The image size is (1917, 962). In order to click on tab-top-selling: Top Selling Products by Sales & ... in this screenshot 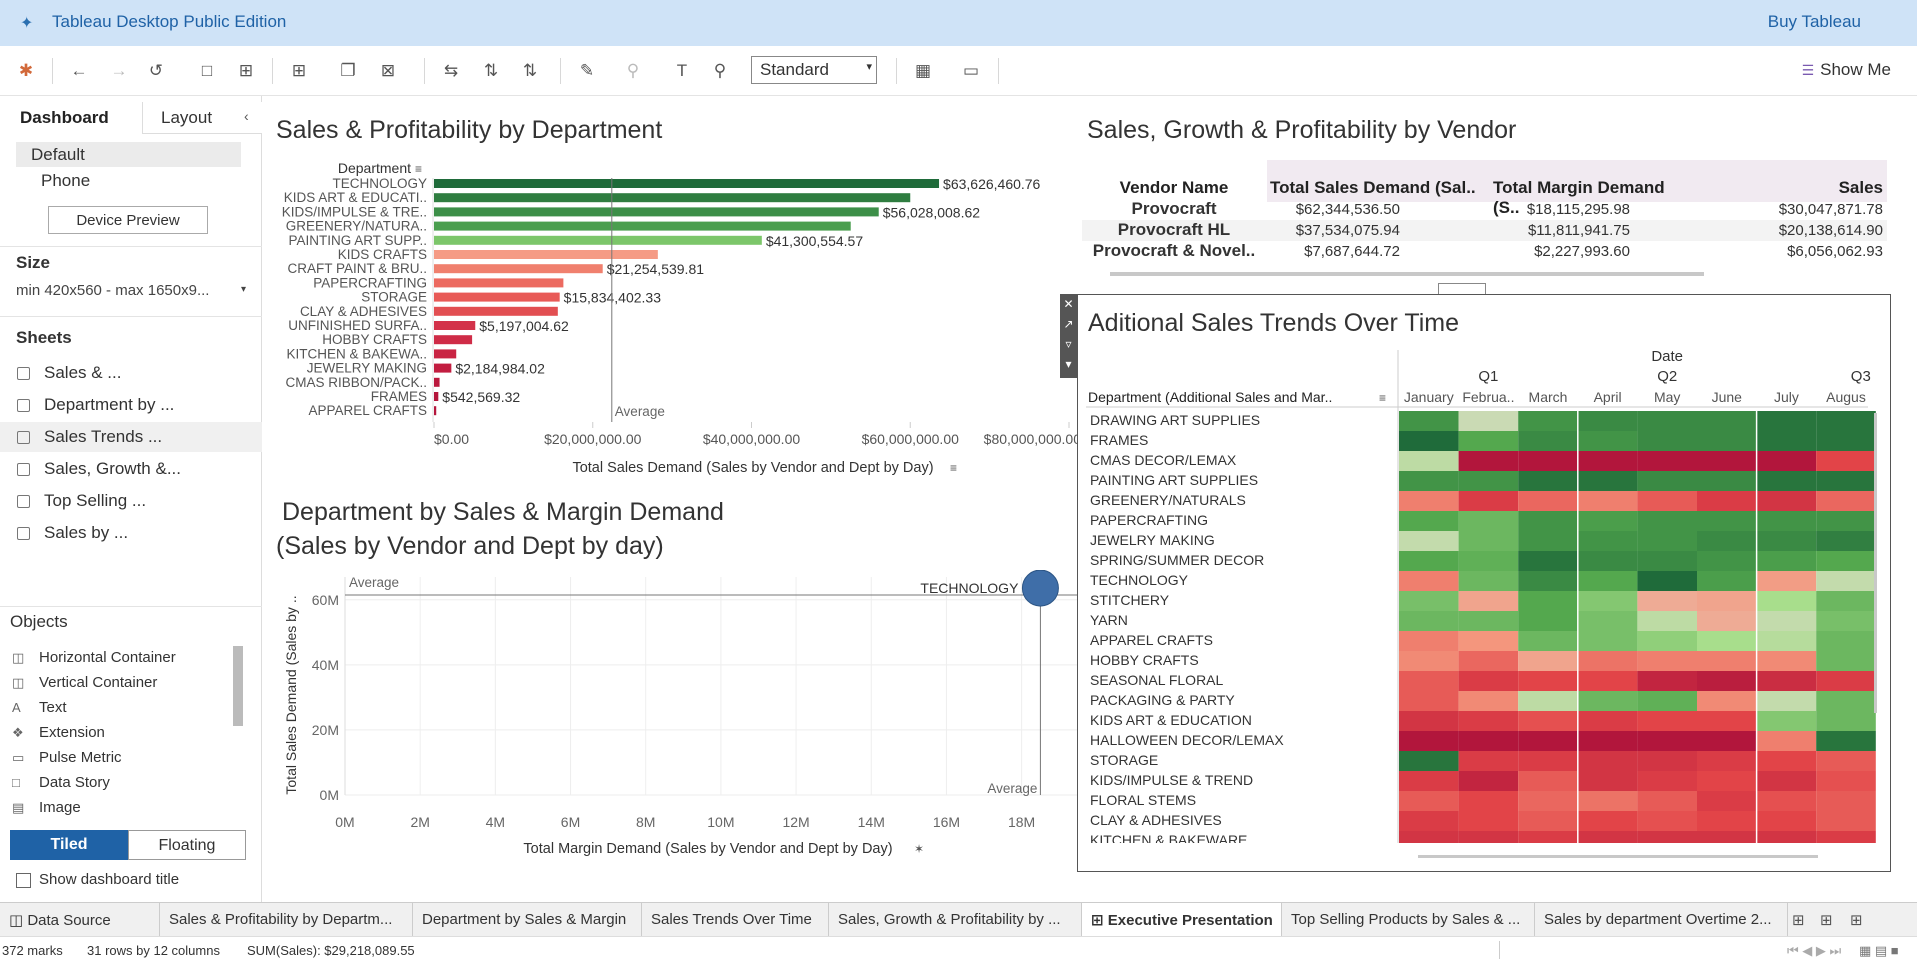, I will do `click(1408, 919)`.